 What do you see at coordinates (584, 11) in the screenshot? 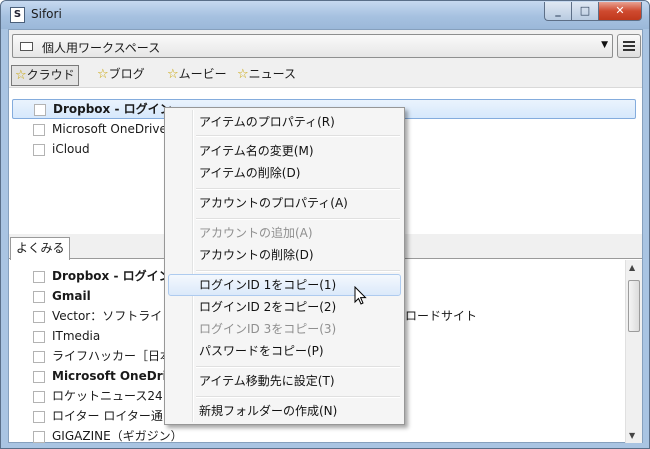
I see `maximize-button: □` at bounding box center [584, 11].